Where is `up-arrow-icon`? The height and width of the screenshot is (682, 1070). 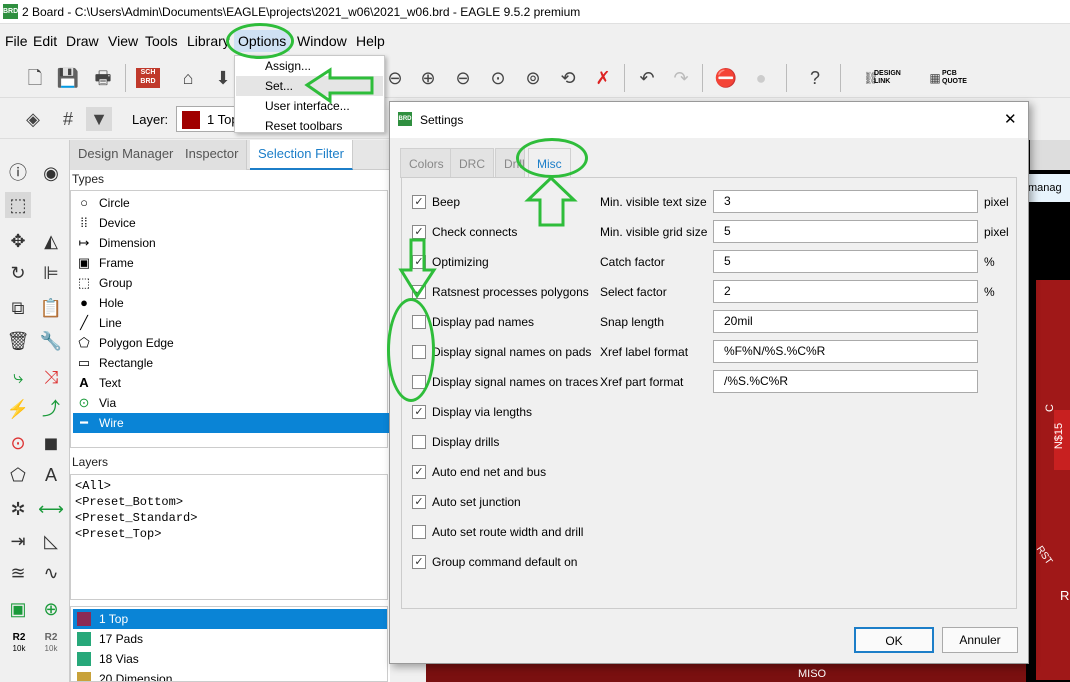 up-arrow-icon is located at coordinates (551, 201).